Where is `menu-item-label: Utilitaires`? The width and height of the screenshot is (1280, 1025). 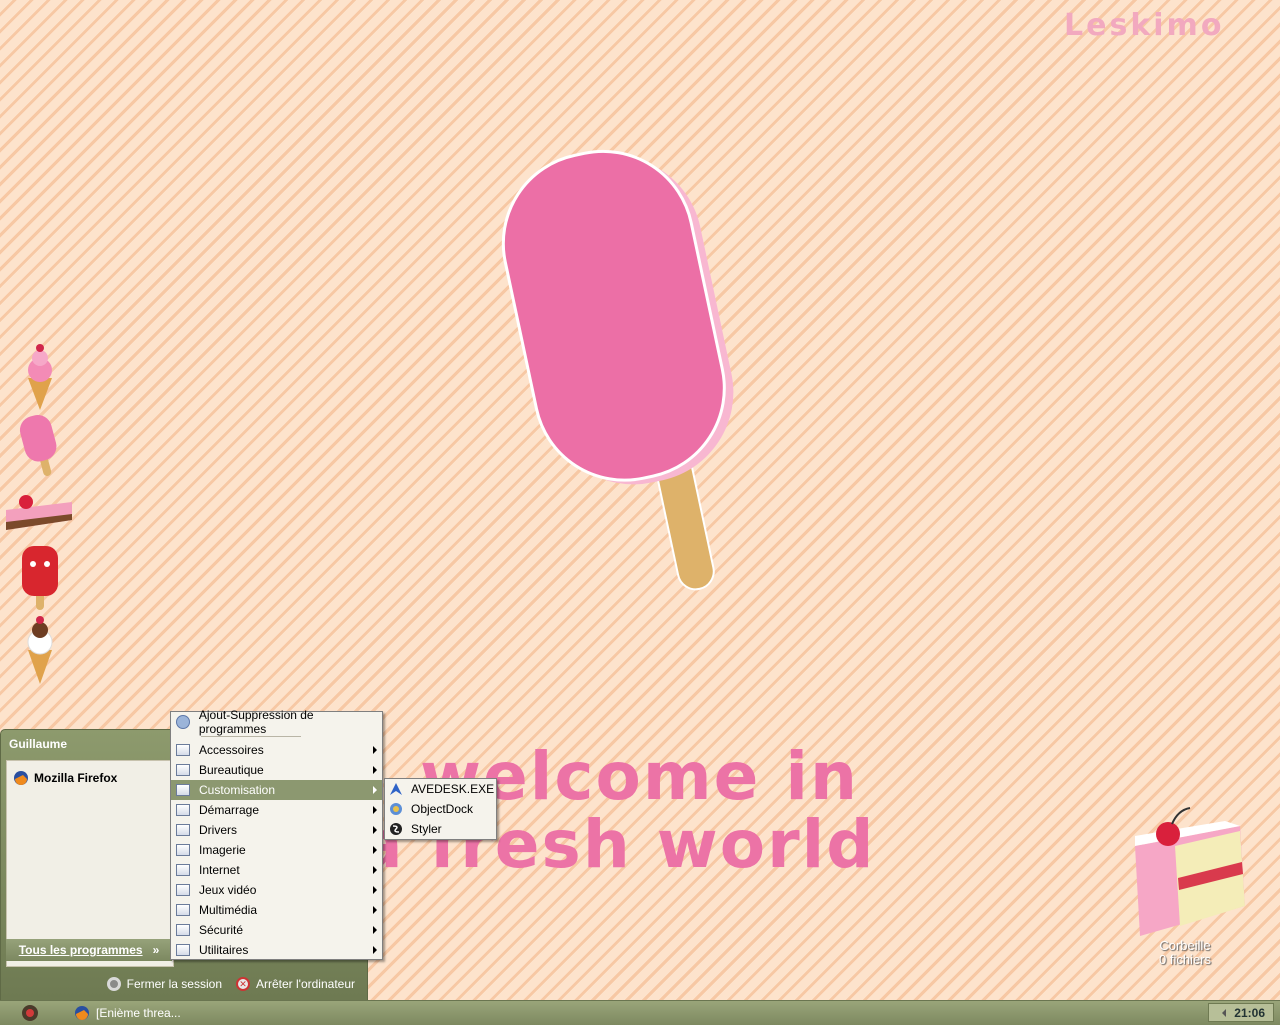
menu-item-label: Utilitaires is located at coordinates (224, 950).